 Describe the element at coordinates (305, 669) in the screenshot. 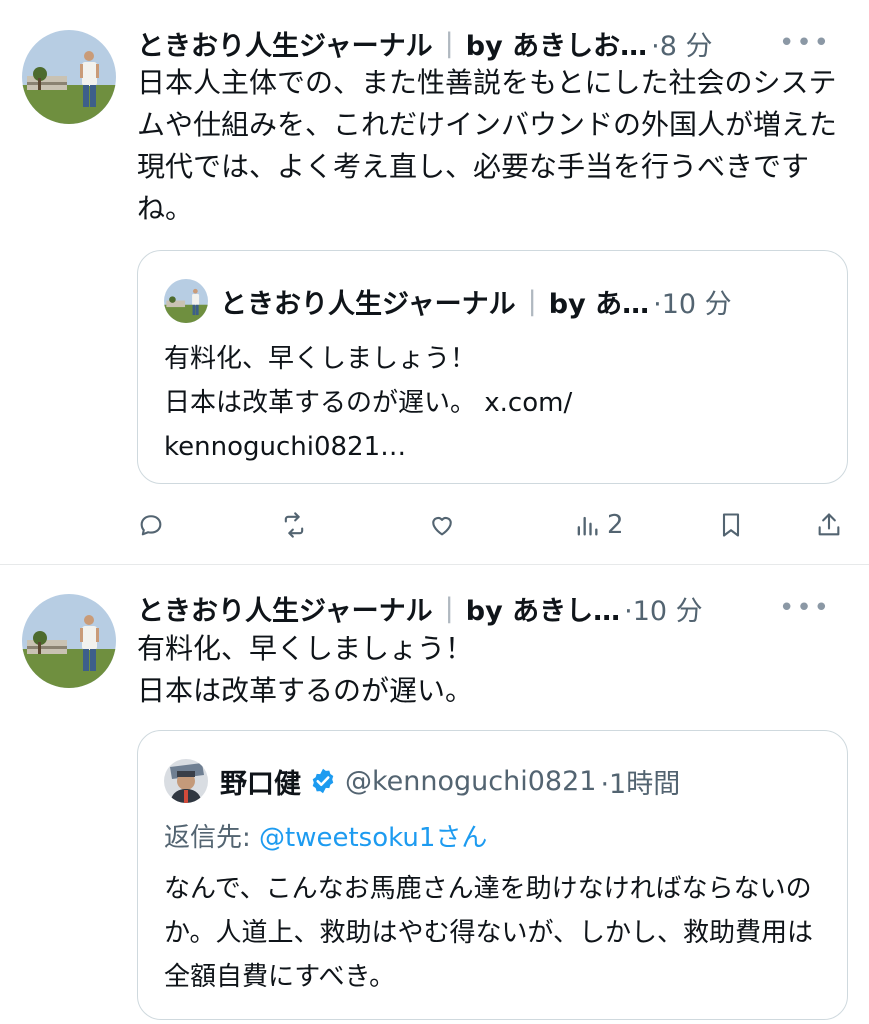

I see `tweet-text: 有料化、早くしましょう！ 日本は改革するのが遅い。` at that location.